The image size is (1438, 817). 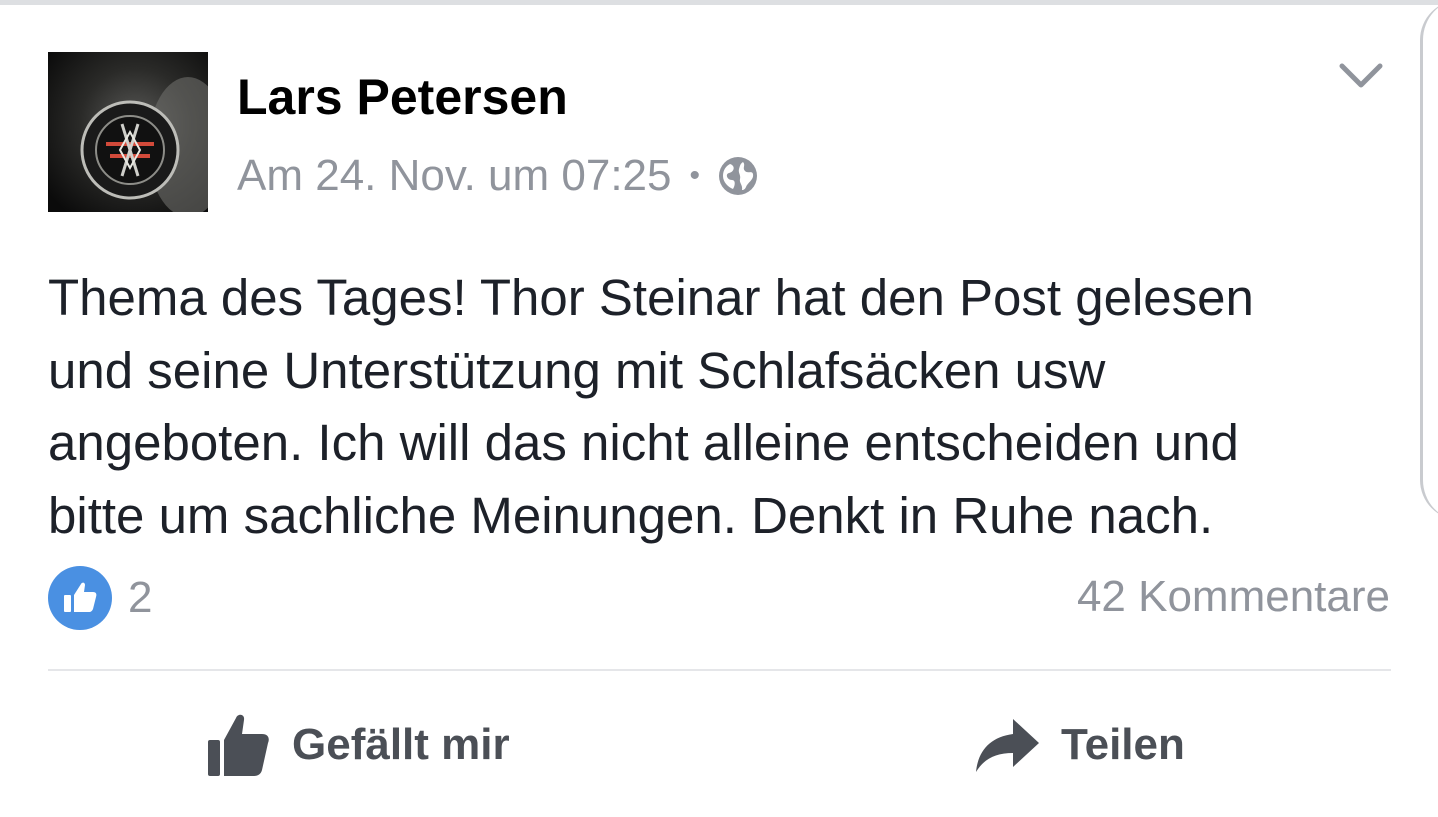 I want to click on chevron-down-icon, so click(x=1361, y=76).